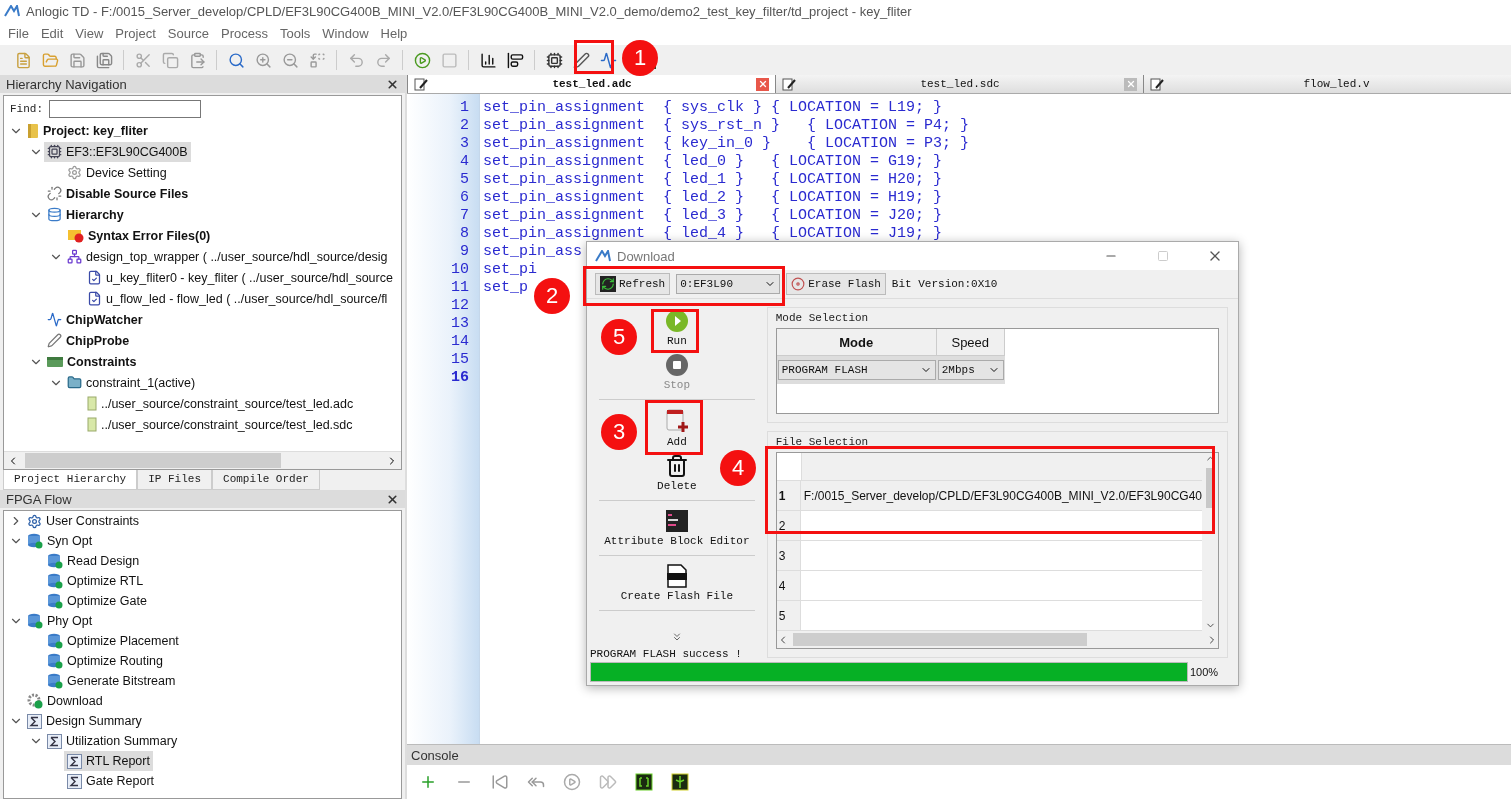 The image size is (1511, 799). I want to click on tree-item: Project: key_fliter, so click(87, 130).